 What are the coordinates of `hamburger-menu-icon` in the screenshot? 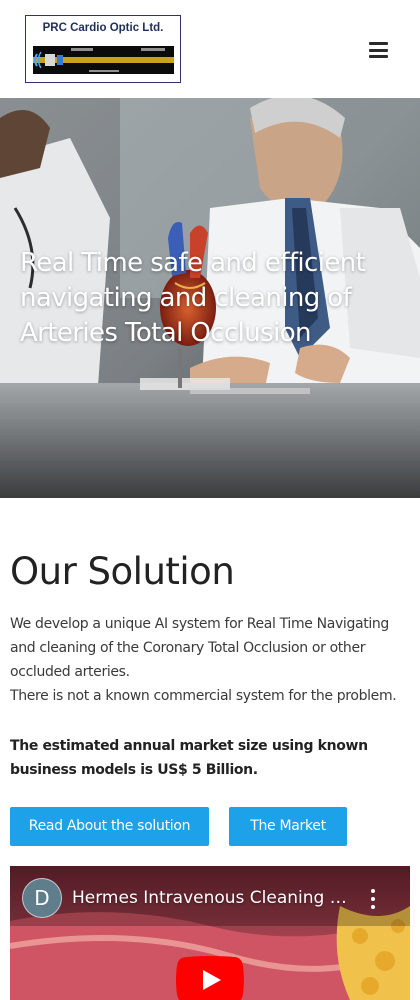 It's located at (379, 50).